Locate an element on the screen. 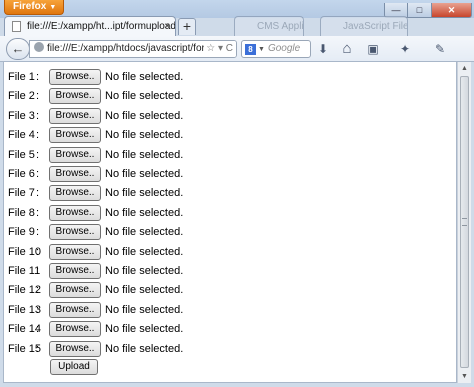 The height and width of the screenshot is (387, 474). firefox-menu-button: Firefox ▼ is located at coordinates (34, 7).